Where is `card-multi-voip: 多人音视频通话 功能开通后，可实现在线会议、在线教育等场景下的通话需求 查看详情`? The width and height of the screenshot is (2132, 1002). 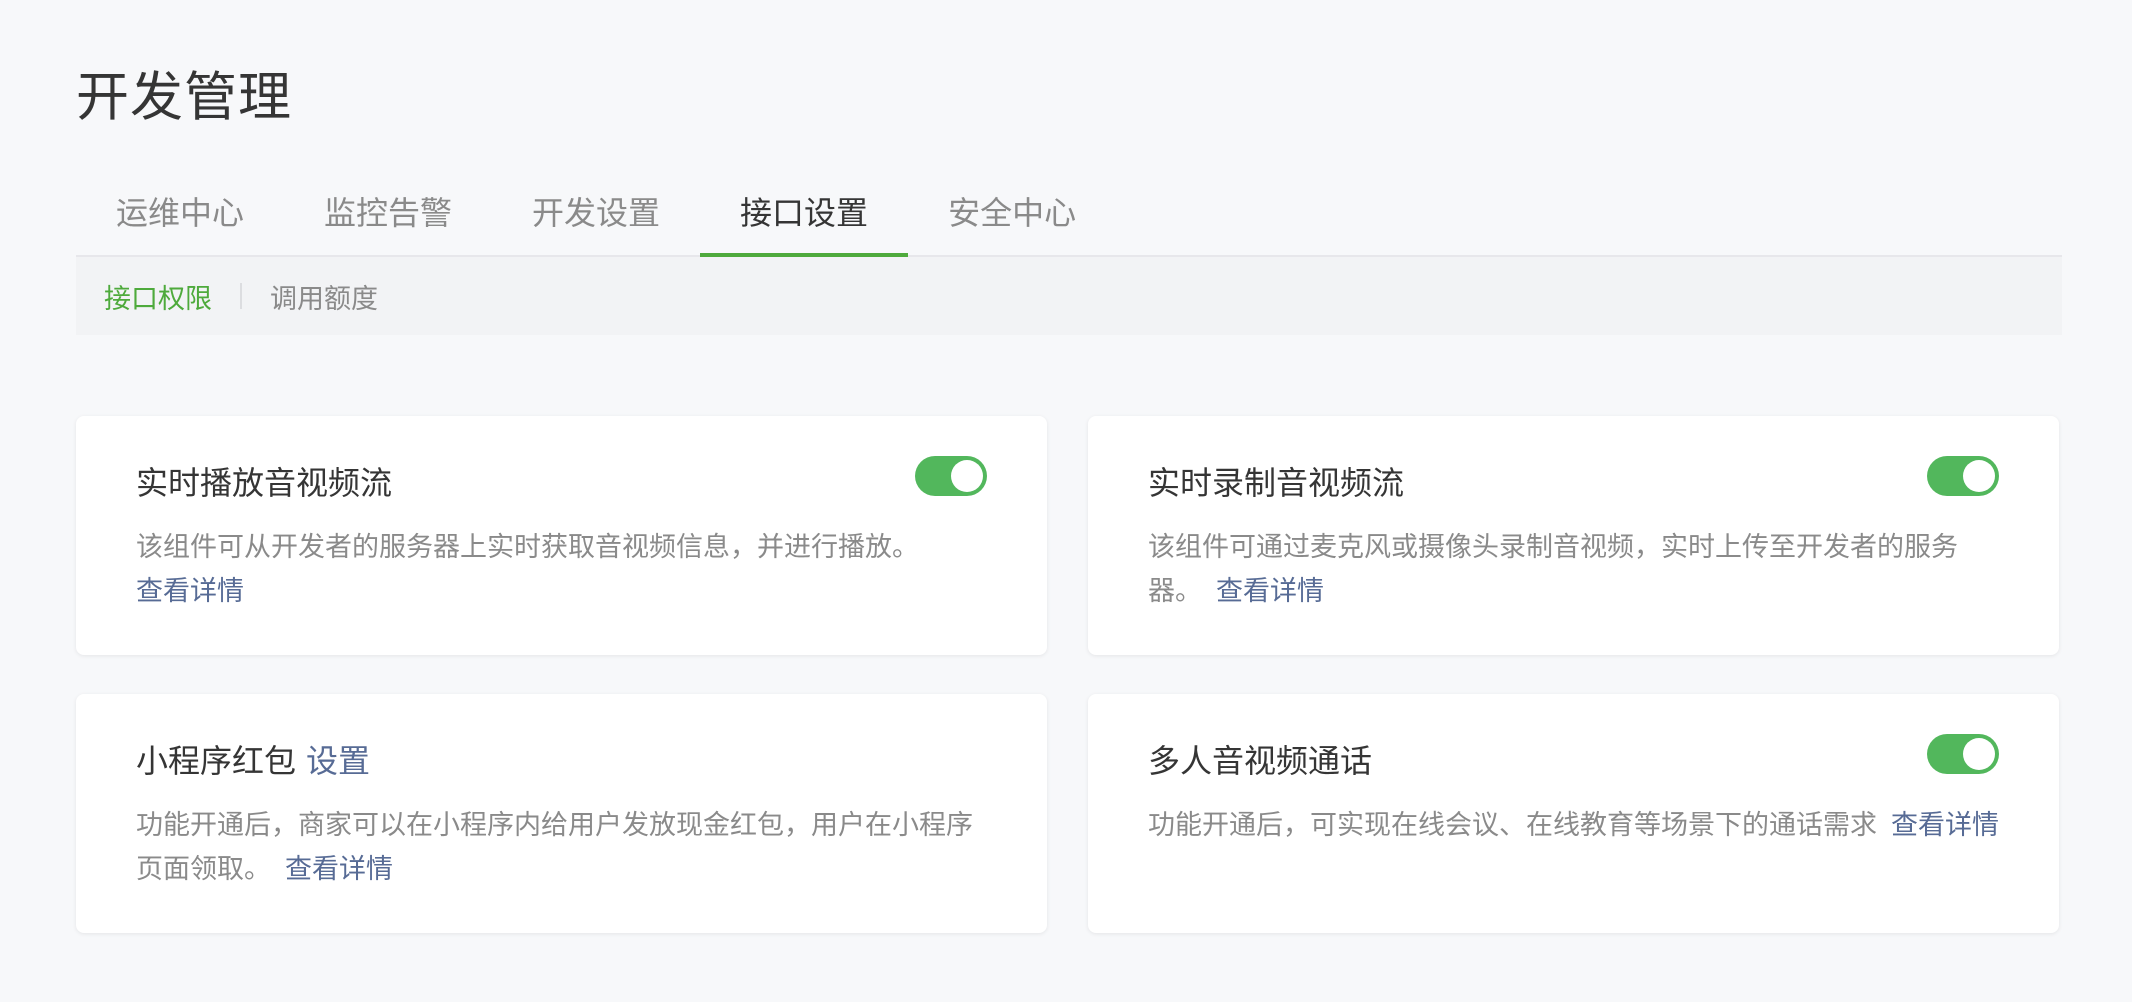 card-multi-voip: 多人音视频通话 功能开通后，可实现在线会议、在线教育等场景下的通话需求 查看详情 is located at coordinates (1573, 813).